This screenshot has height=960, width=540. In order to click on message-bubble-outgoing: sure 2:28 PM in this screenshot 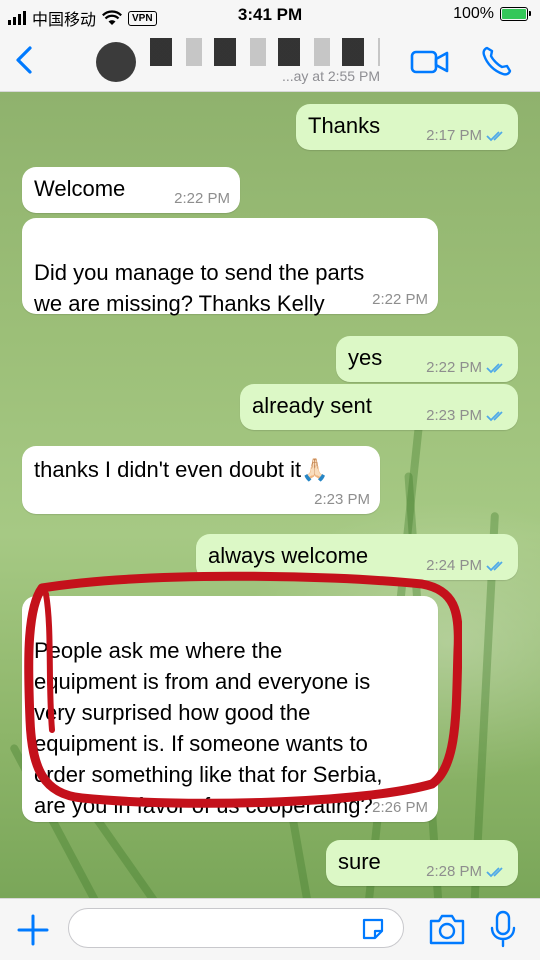, I will do `click(422, 863)`.